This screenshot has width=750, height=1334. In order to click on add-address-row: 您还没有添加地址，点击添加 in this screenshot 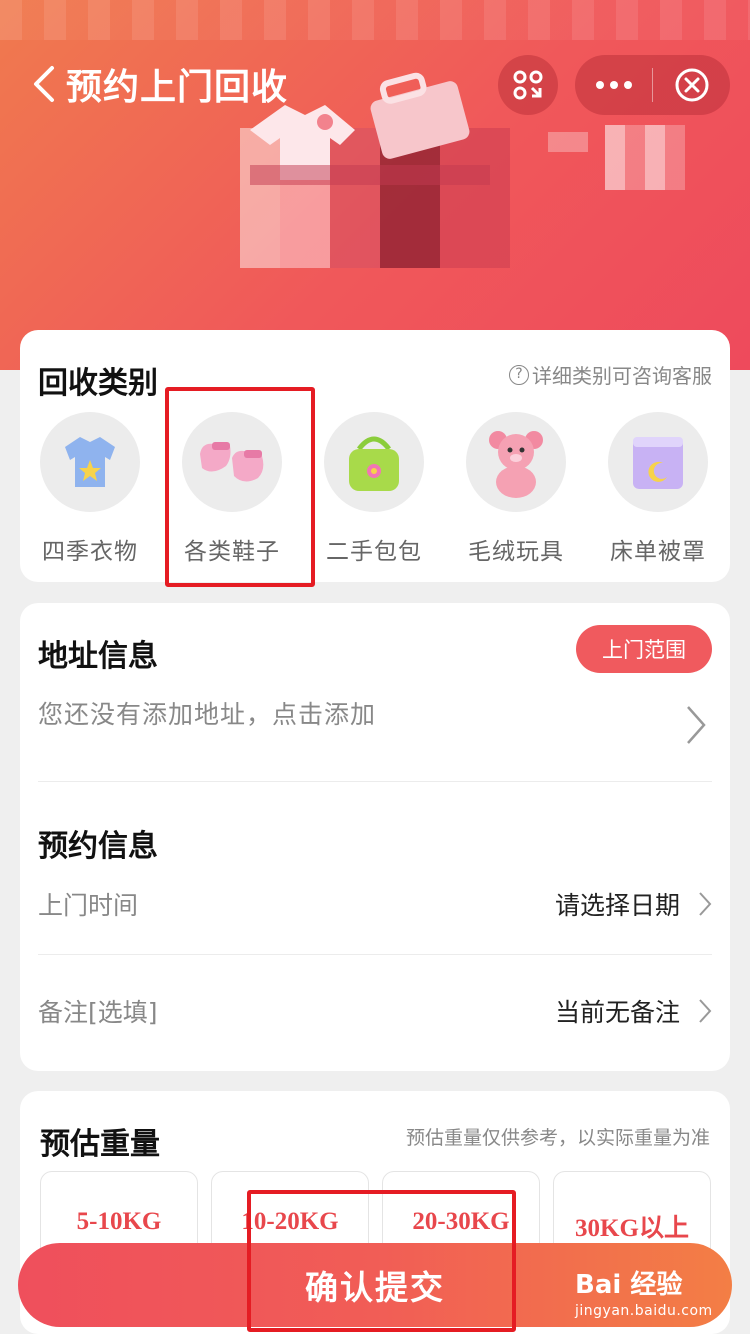, I will do `click(375, 725)`.